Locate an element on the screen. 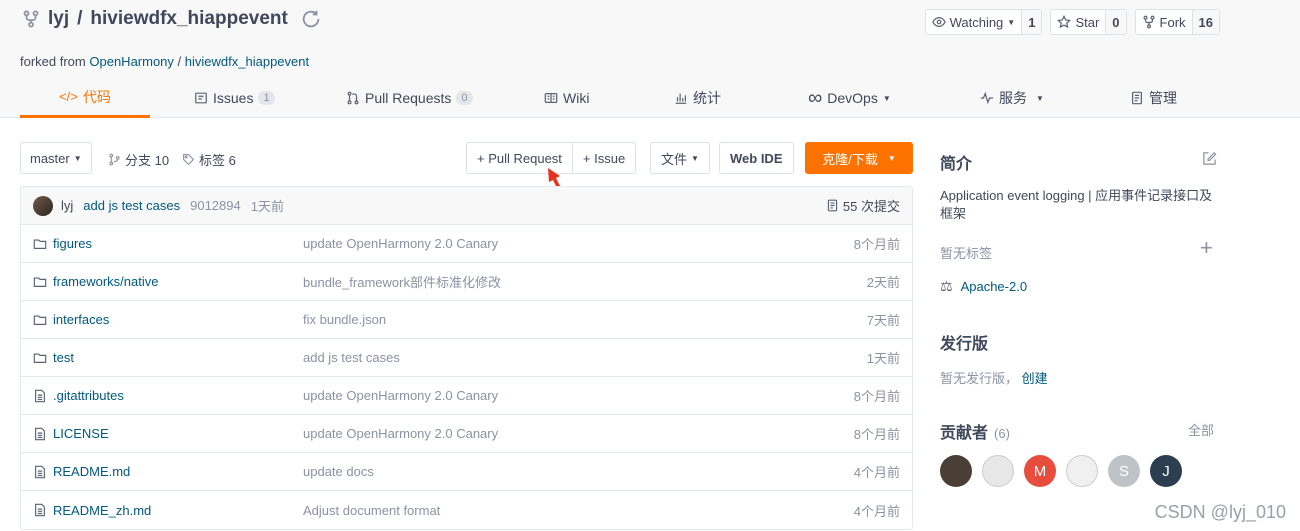 The image size is (1300, 531). branches-link: 分支 10 is located at coordinates (138, 159).